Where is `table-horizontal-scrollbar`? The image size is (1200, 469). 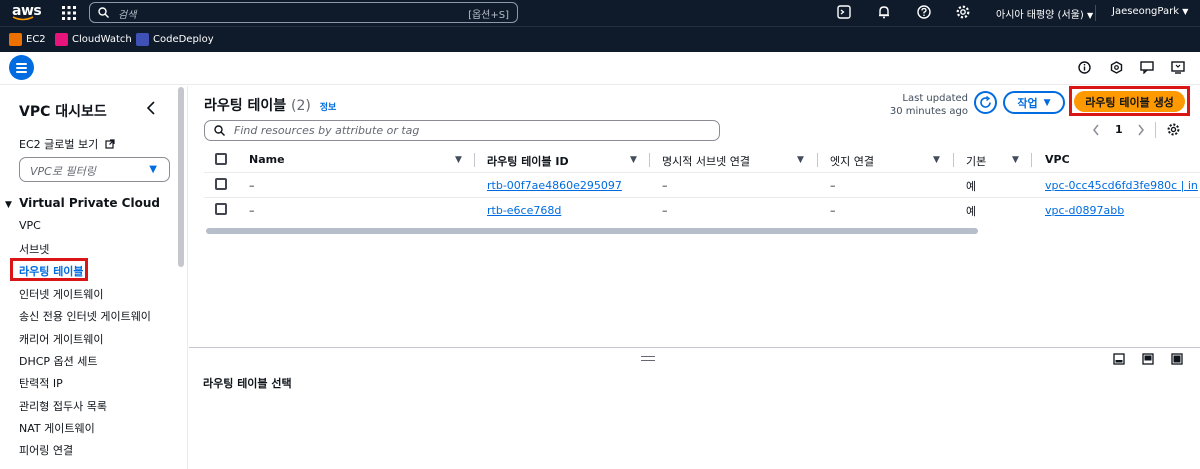
table-horizontal-scrollbar is located at coordinates (592, 231).